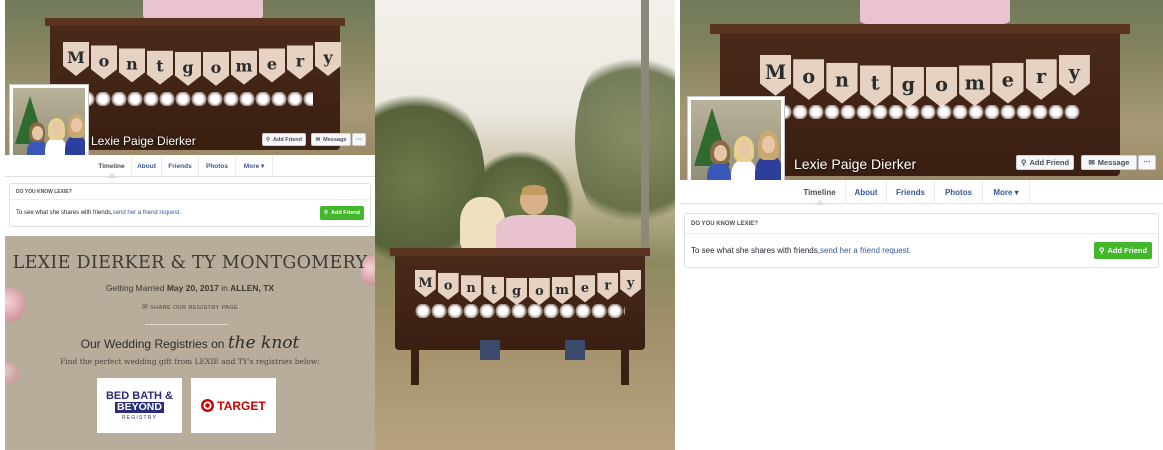 The height and width of the screenshot is (450, 1163). I want to click on mail-icon: ✉, so click(145, 307).